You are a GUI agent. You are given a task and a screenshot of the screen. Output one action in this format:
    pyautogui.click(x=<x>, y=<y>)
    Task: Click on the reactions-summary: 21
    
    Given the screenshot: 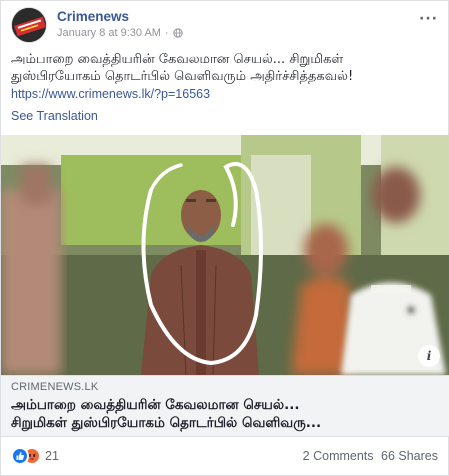 What is the action you would take?
    pyautogui.click(x=35, y=456)
    